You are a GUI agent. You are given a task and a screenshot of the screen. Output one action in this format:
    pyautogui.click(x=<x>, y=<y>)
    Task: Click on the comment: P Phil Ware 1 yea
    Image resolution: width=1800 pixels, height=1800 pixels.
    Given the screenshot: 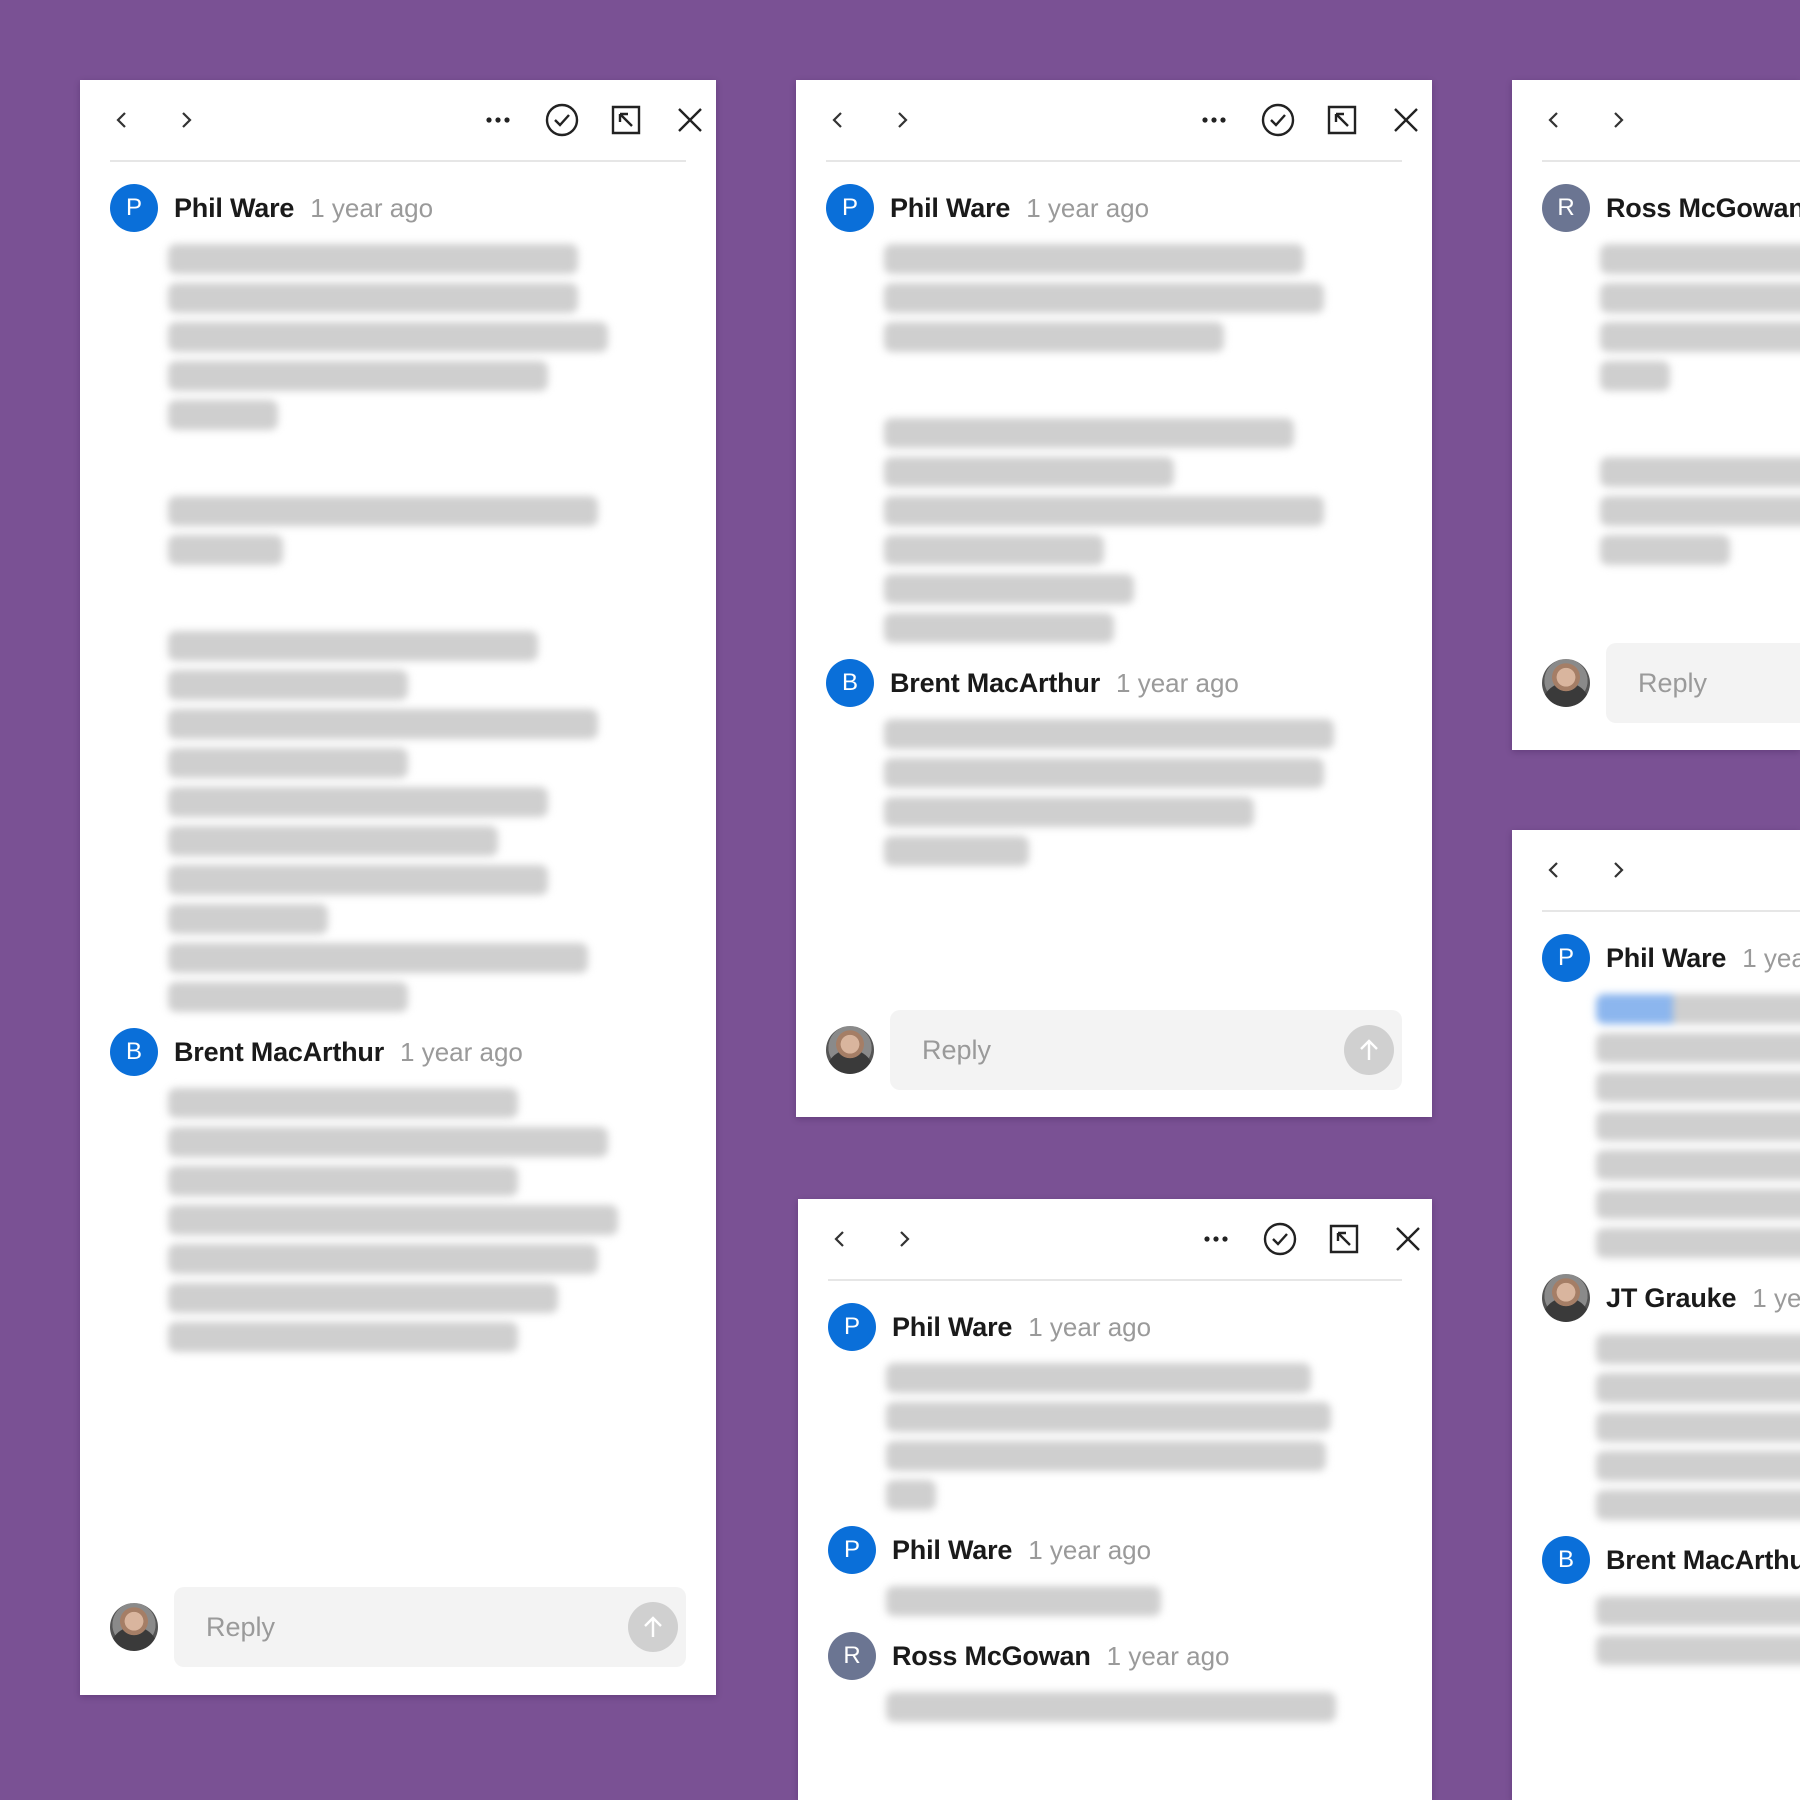 What is the action you would take?
    pyautogui.click(x=1671, y=1096)
    